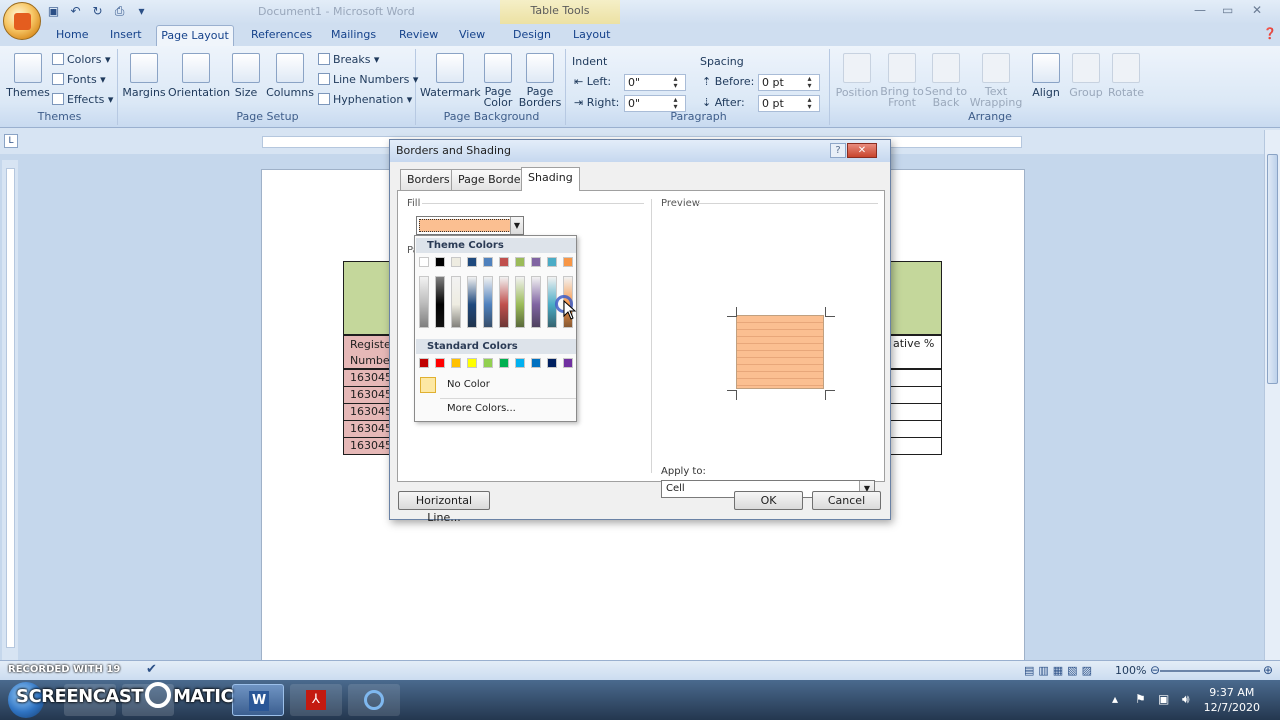 The height and width of the screenshot is (720, 1280). I want to click on send-to-back-button: Send to Back, so click(946, 79).